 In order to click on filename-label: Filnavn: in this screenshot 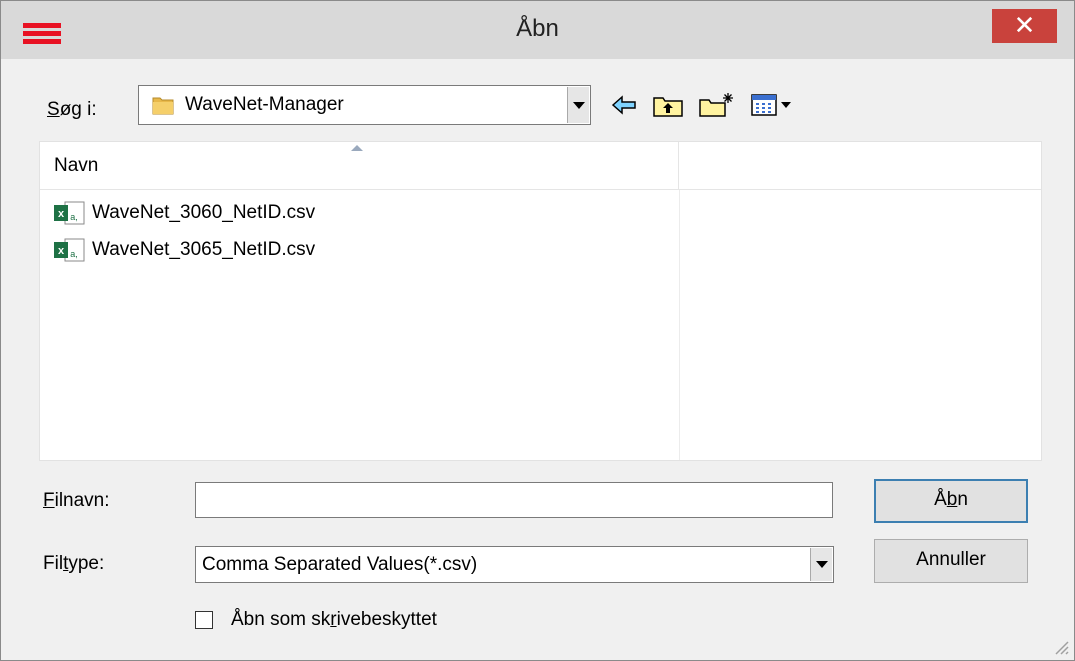, I will do `click(76, 500)`.